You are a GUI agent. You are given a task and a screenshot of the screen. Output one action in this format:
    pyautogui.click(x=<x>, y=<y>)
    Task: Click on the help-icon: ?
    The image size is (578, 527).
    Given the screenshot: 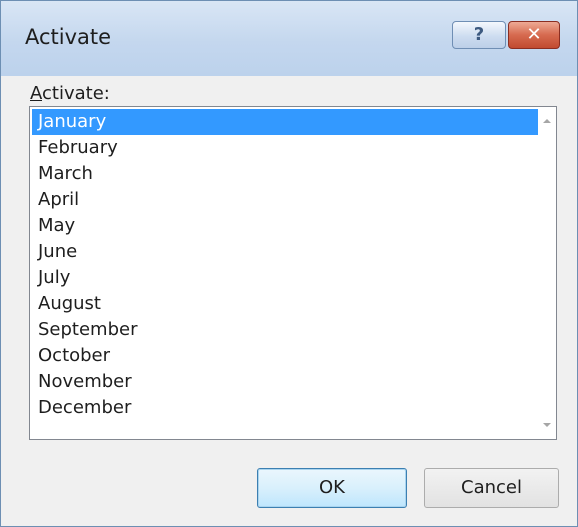 What is the action you would take?
    pyautogui.click(x=479, y=34)
    